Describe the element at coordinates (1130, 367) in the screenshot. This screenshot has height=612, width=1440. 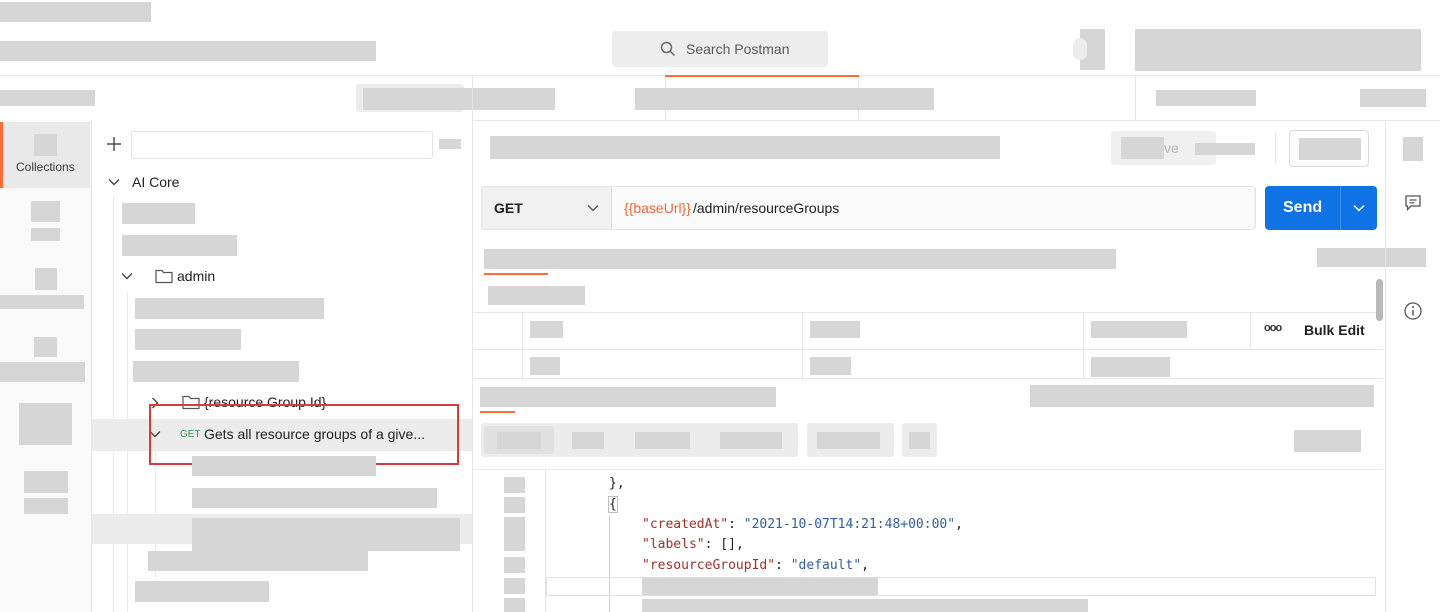
I see `params-row-description` at that location.